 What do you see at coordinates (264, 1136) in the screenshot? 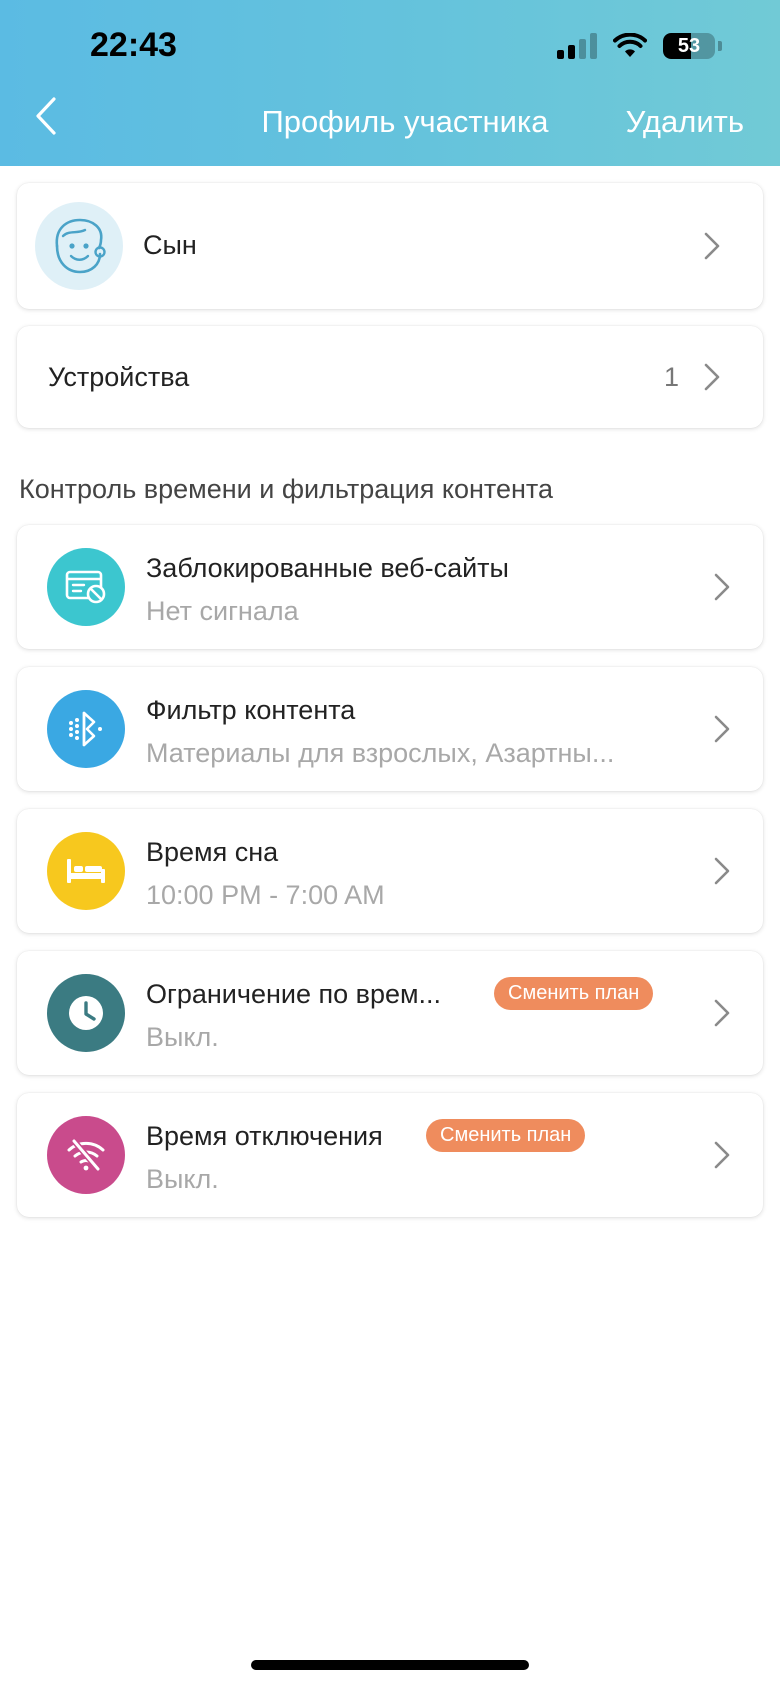
I see `item-title: Время отключения` at bounding box center [264, 1136].